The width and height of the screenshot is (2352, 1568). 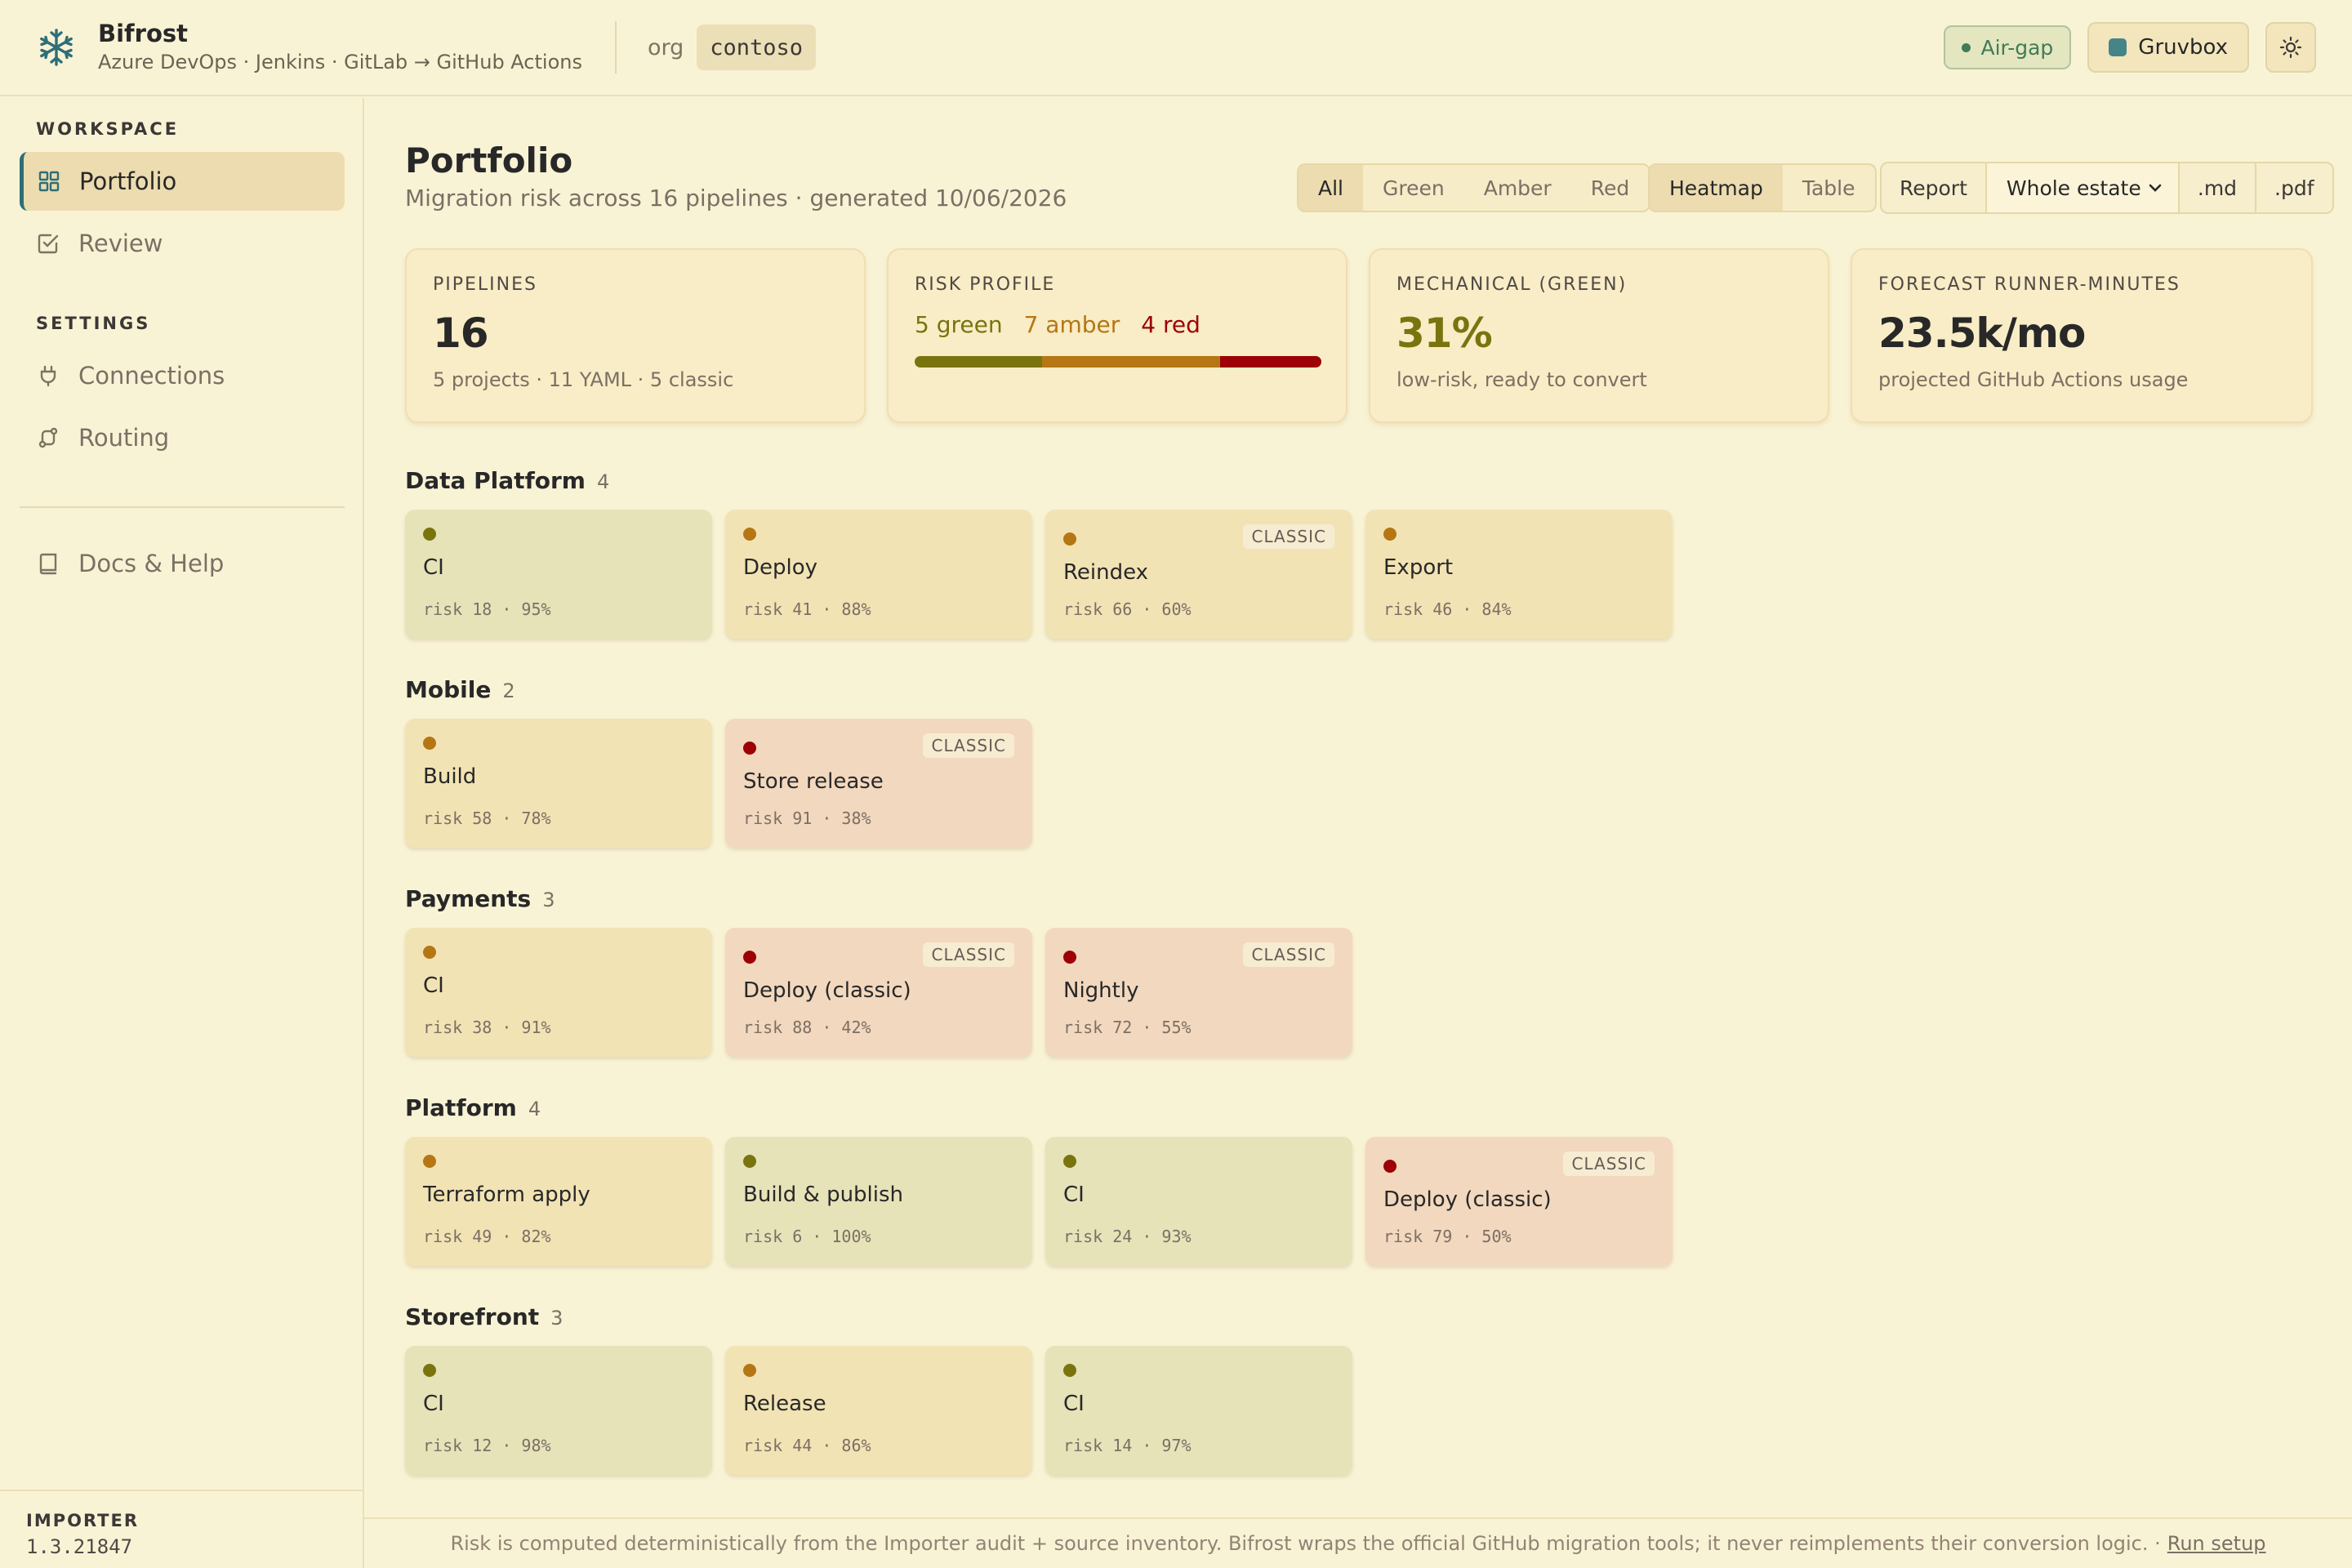 What do you see at coordinates (48, 243) in the screenshot?
I see `check-square-icon` at bounding box center [48, 243].